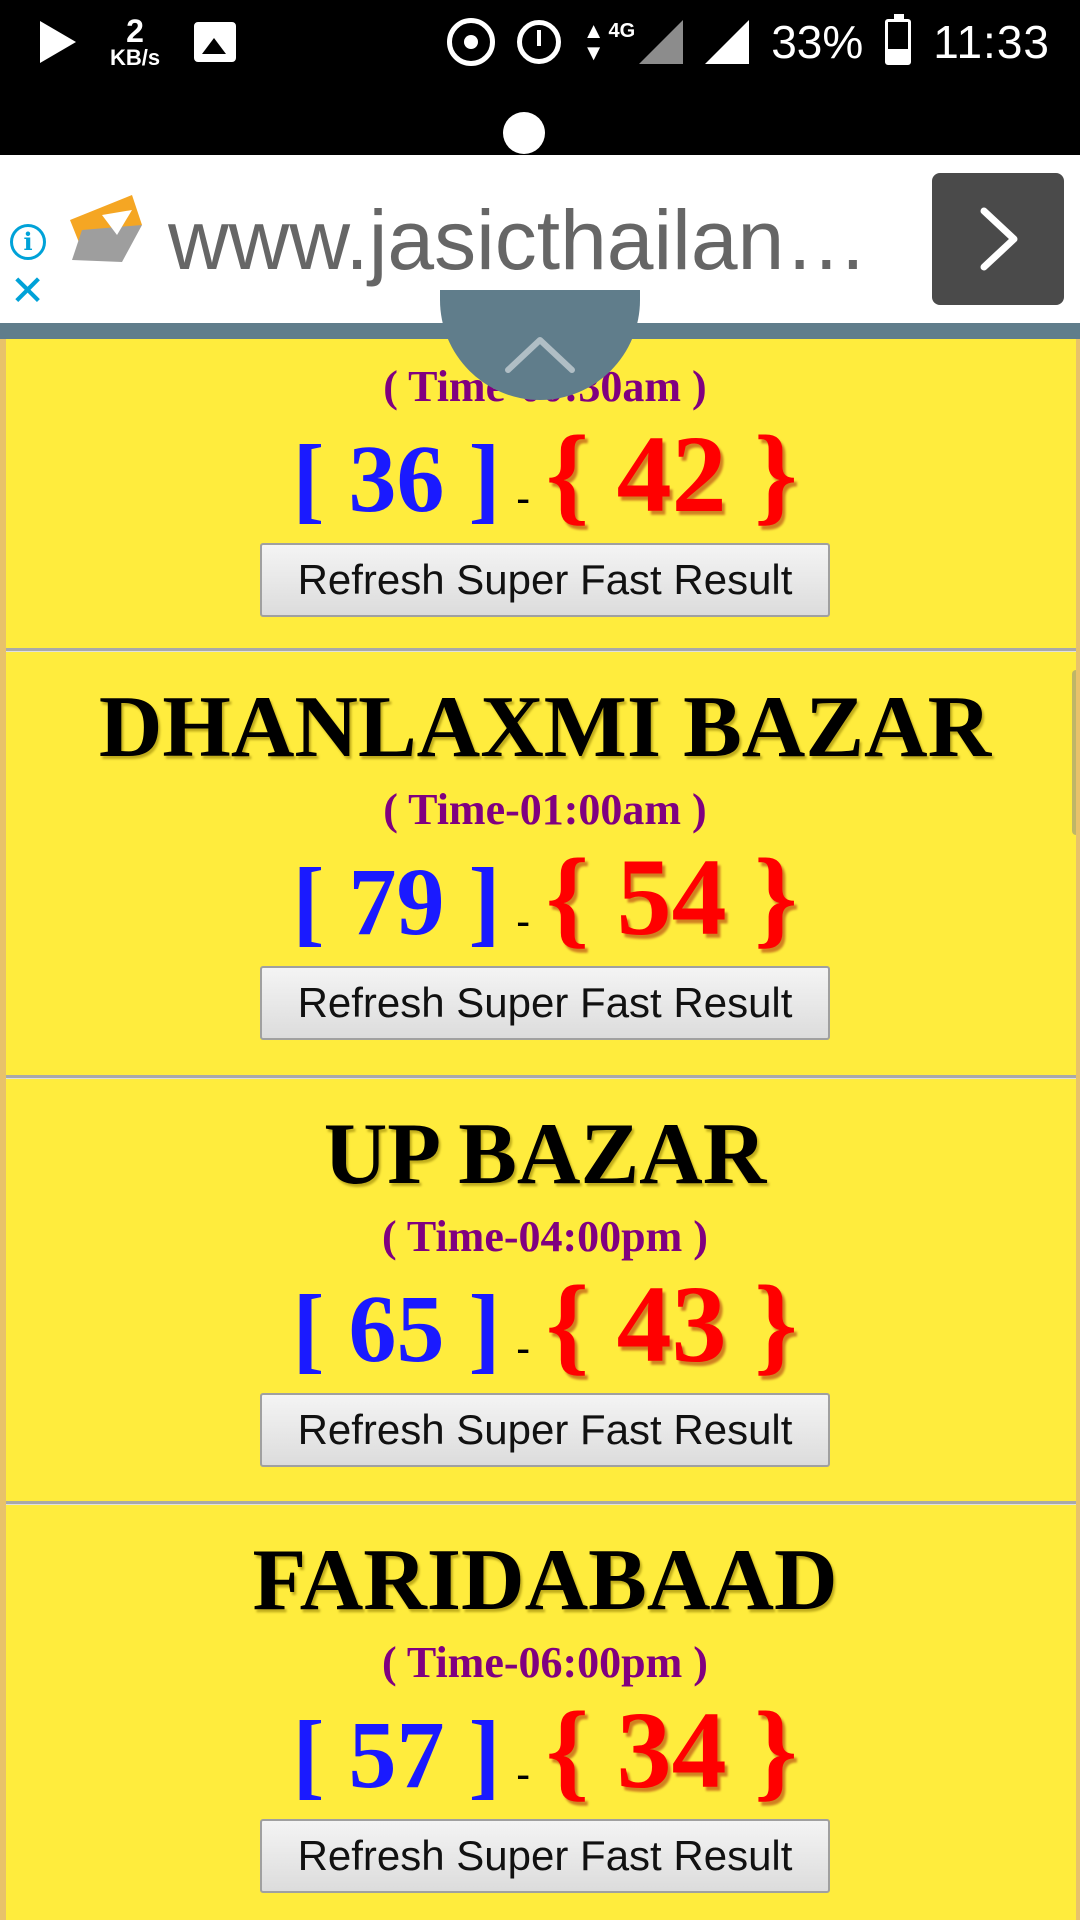  Describe the element at coordinates (524, 133) in the screenshot. I see `drag-handle` at that location.